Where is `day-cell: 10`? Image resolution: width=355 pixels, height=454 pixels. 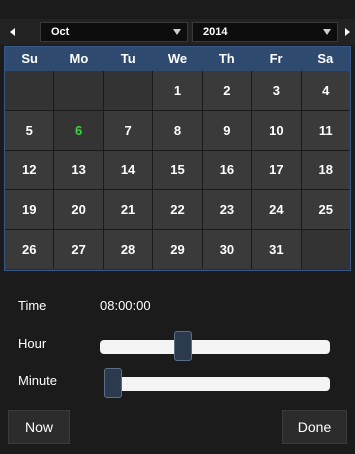
day-cell: 10 is located at coordinates (276, 130).